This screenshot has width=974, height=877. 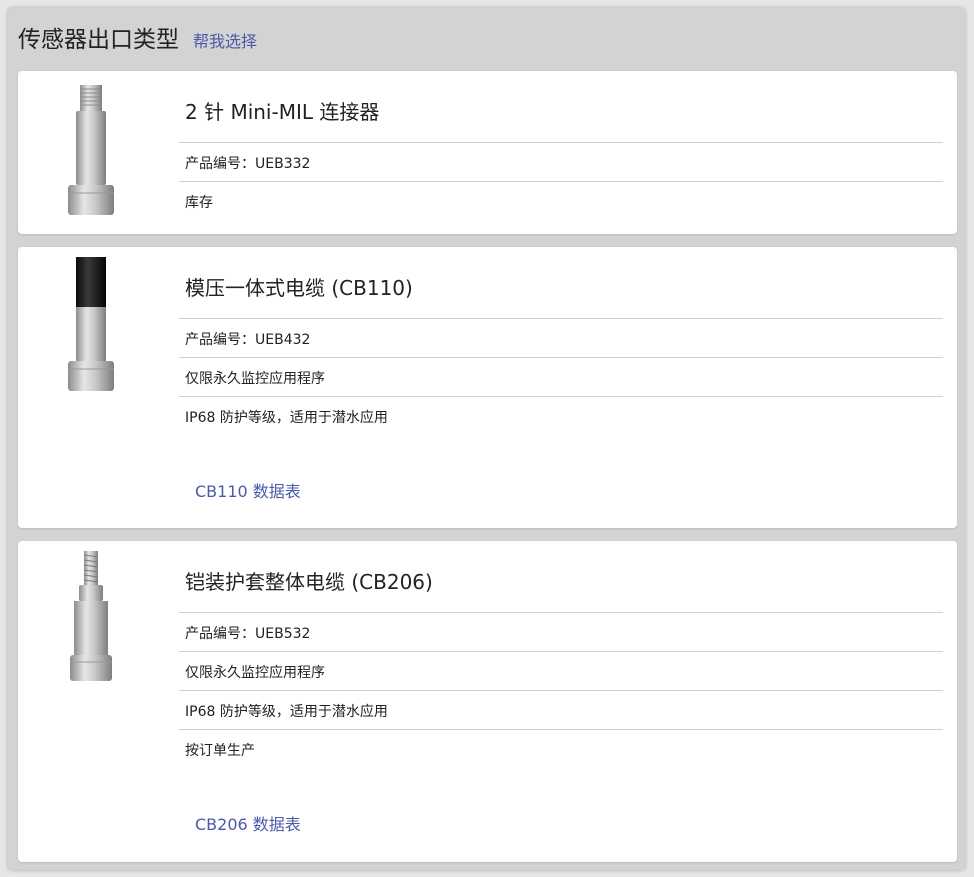 I want to click on product-info: 2 针 Mini-MIL 连接器 产品编号：UEB332 库存, so click(x=561, y=145).